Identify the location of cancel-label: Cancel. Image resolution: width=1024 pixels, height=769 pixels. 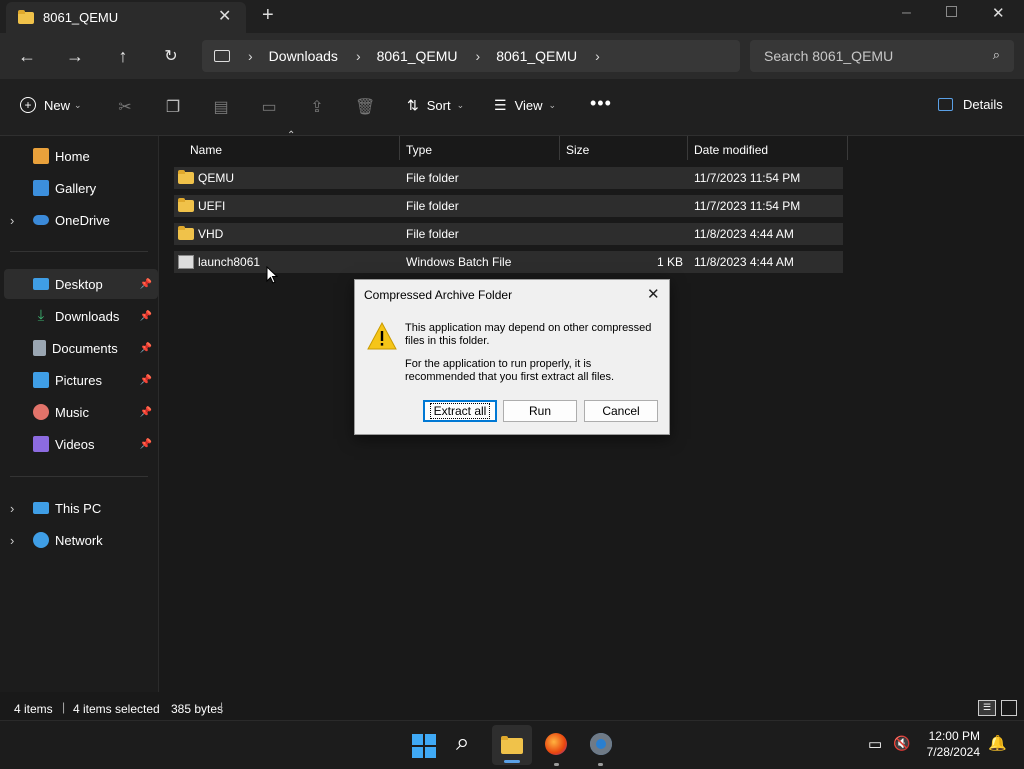
(621, 411).